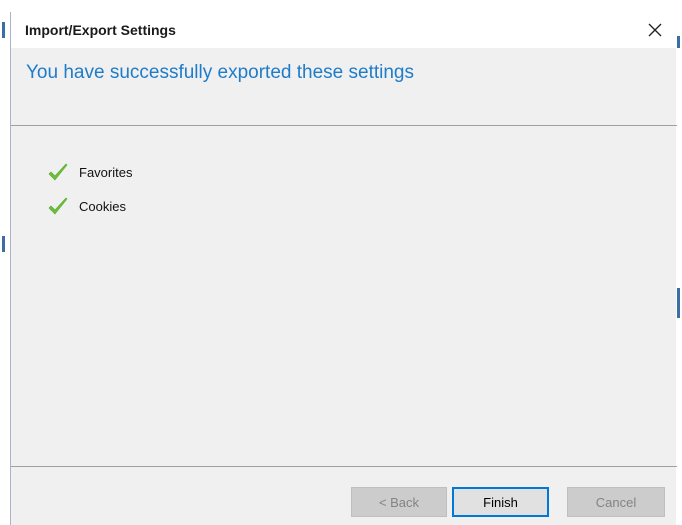 The image size is (682, 525). I want to click on close-icon, so click(655, 30).